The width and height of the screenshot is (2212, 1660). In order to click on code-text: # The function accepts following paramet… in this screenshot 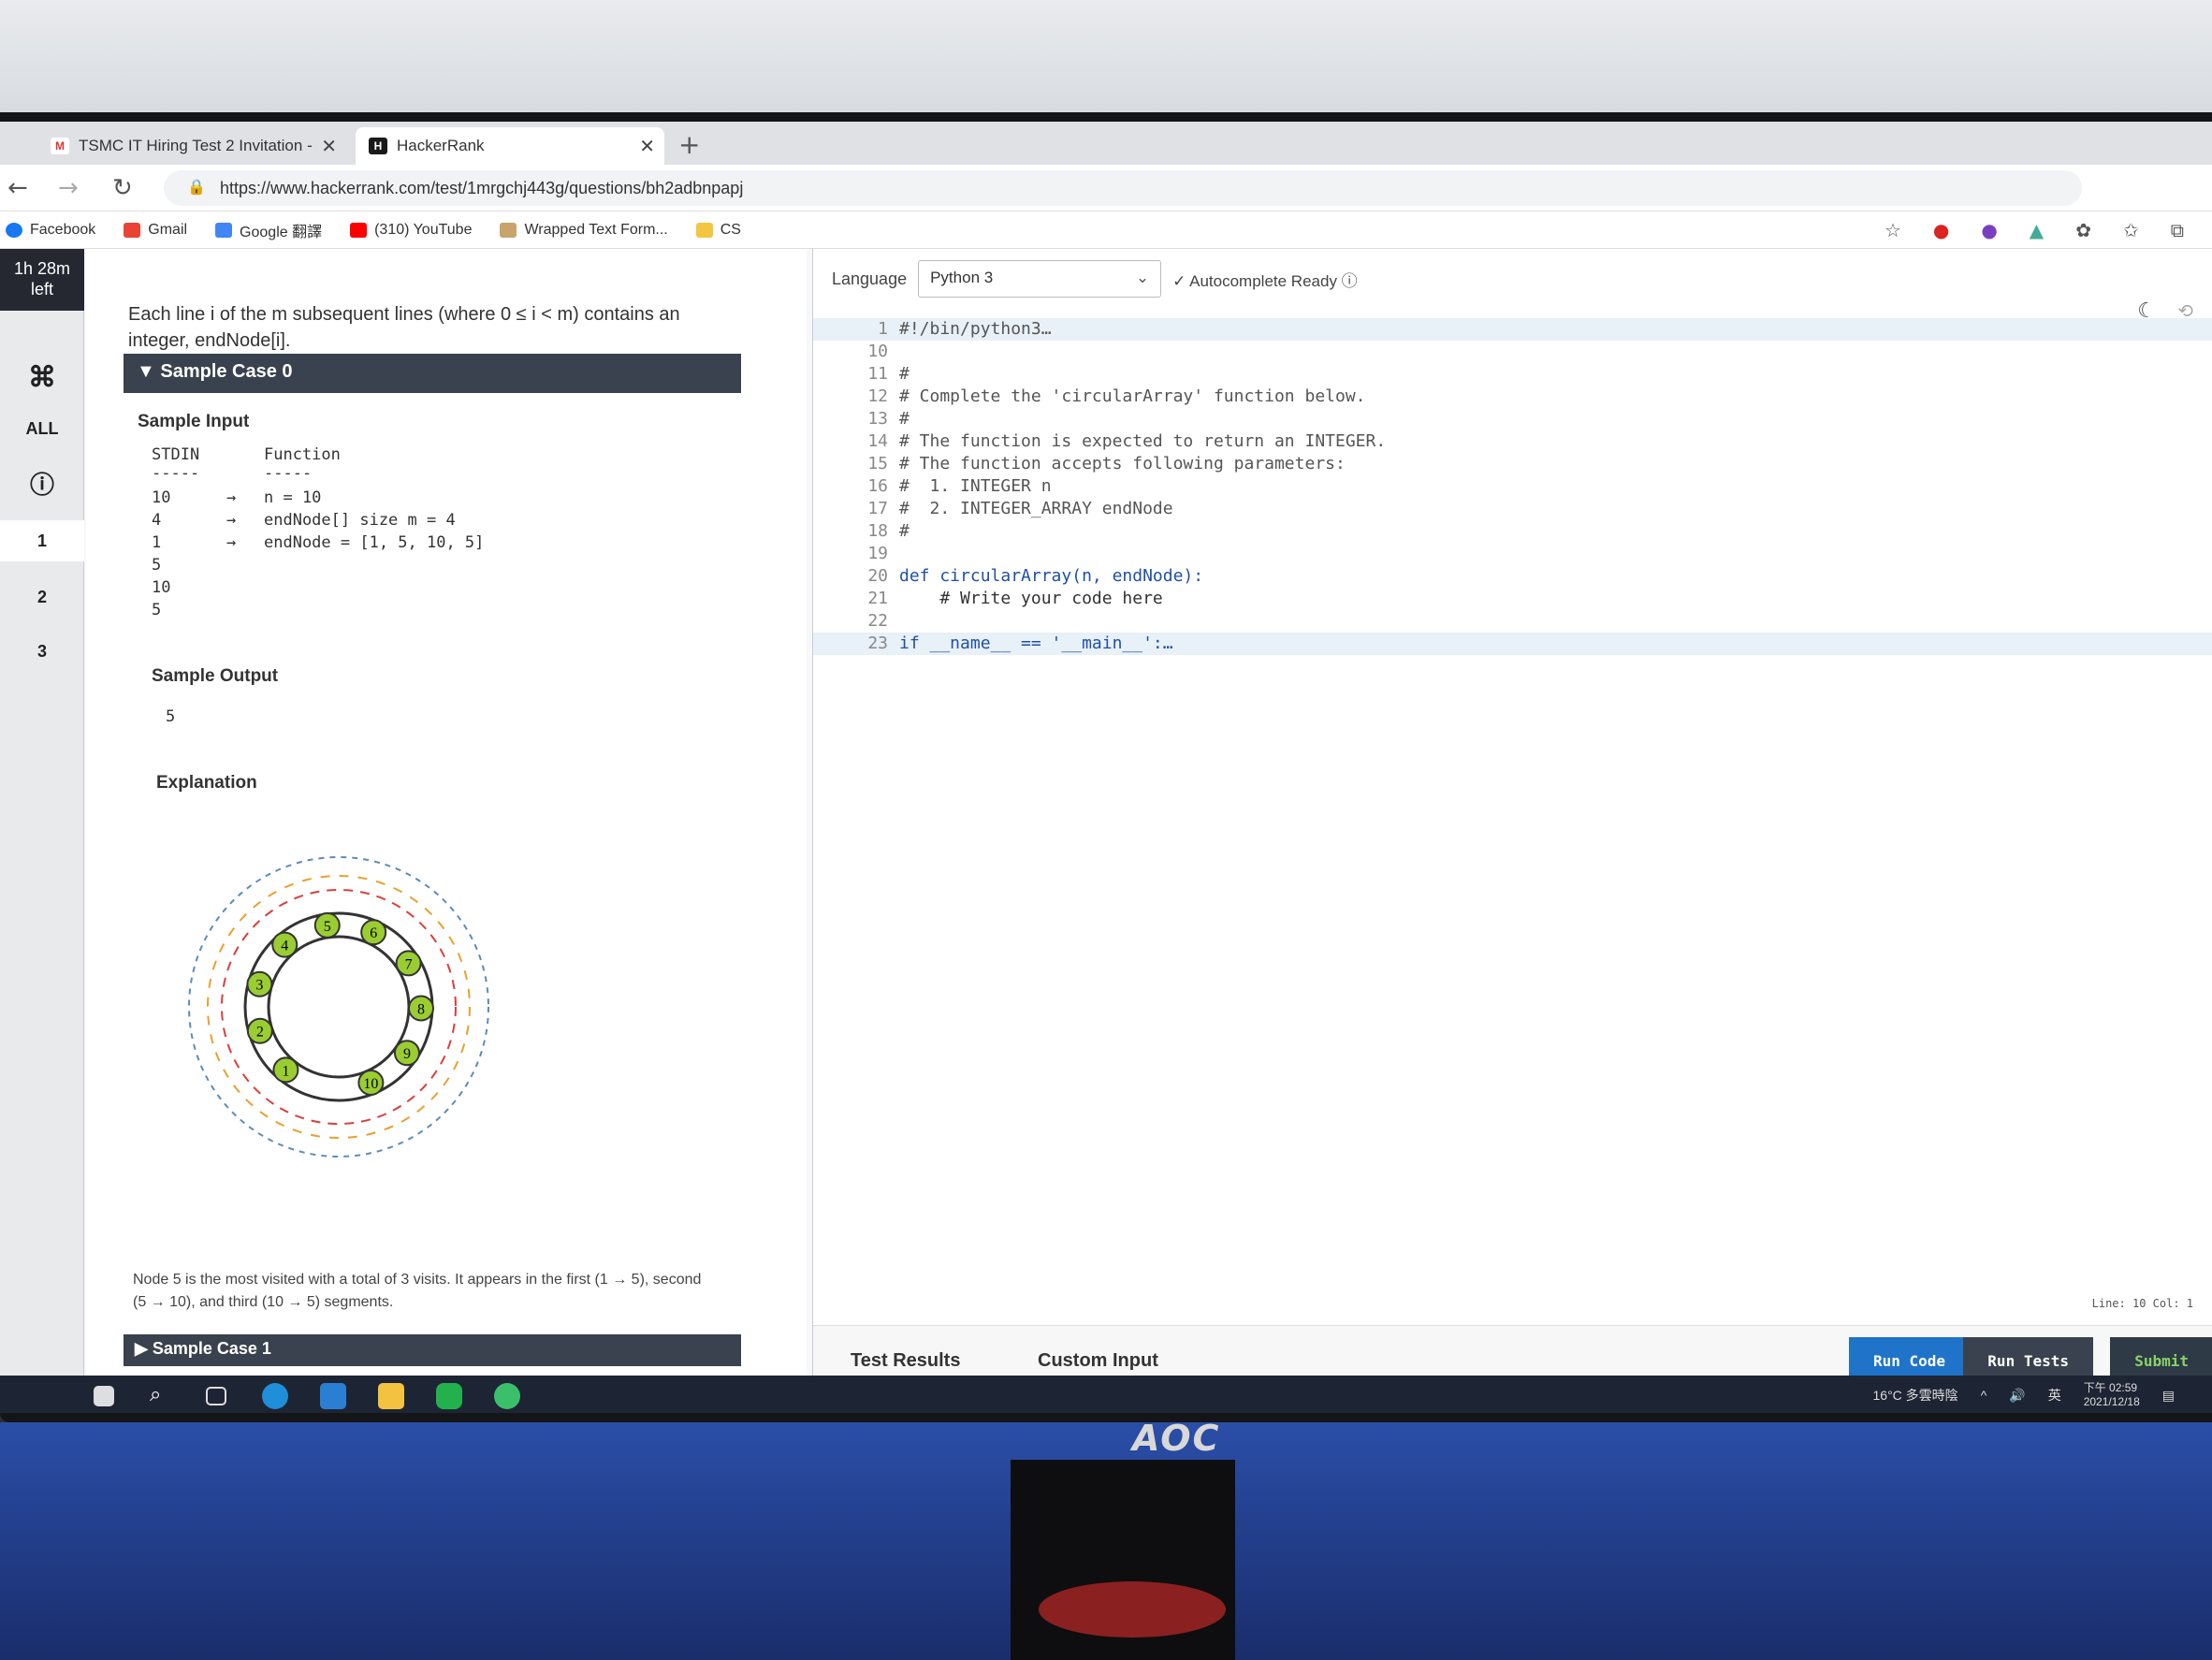, I will do `click(1122, 463)`.